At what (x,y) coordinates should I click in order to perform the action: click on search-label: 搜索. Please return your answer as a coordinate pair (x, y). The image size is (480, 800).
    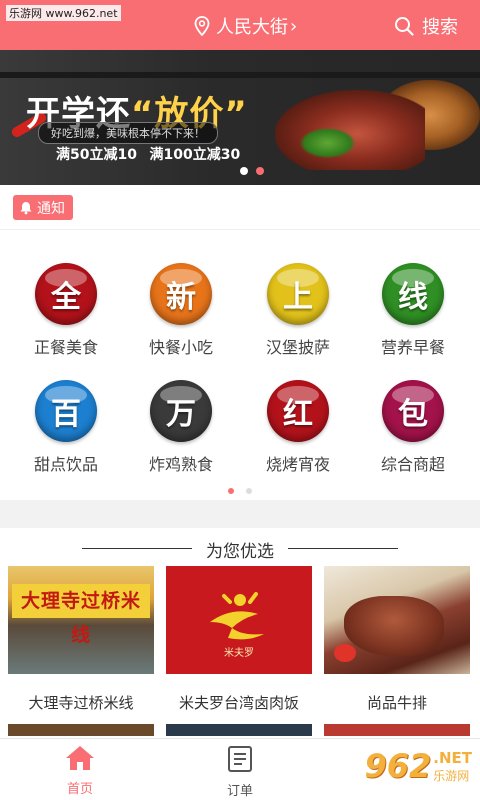
    Looking at the image, I should click on (440, 27).